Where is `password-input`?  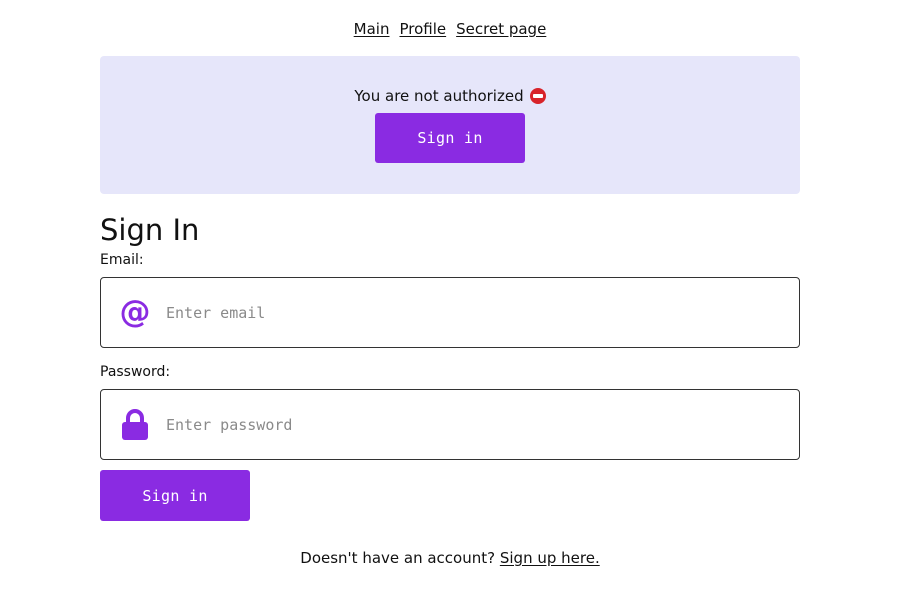
password-input is located at coordinates (466, 424).